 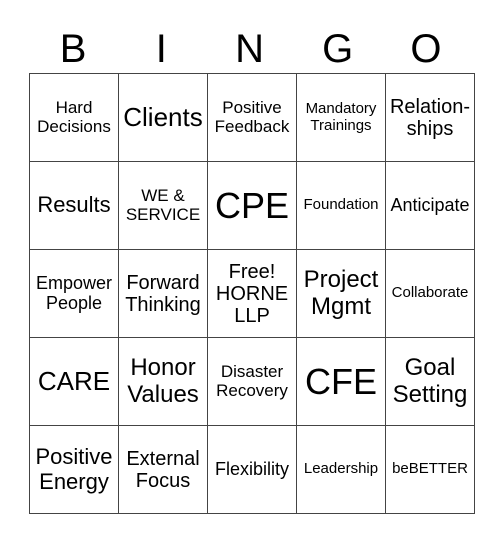 I want to click on bingo-cell: Hard Decisions, so click(x=74, y=117).